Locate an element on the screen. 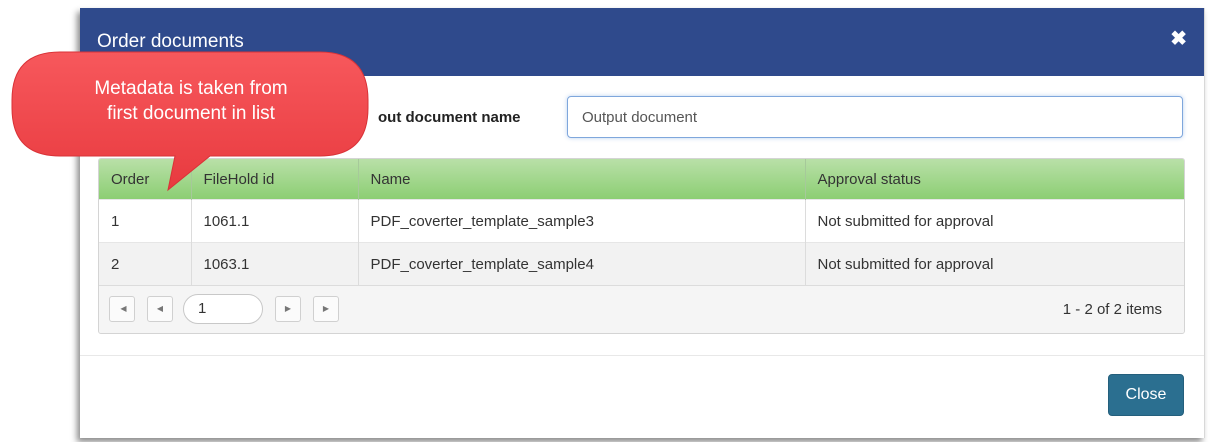  next-page-button: ▶ is located at coordinates (288, 309).